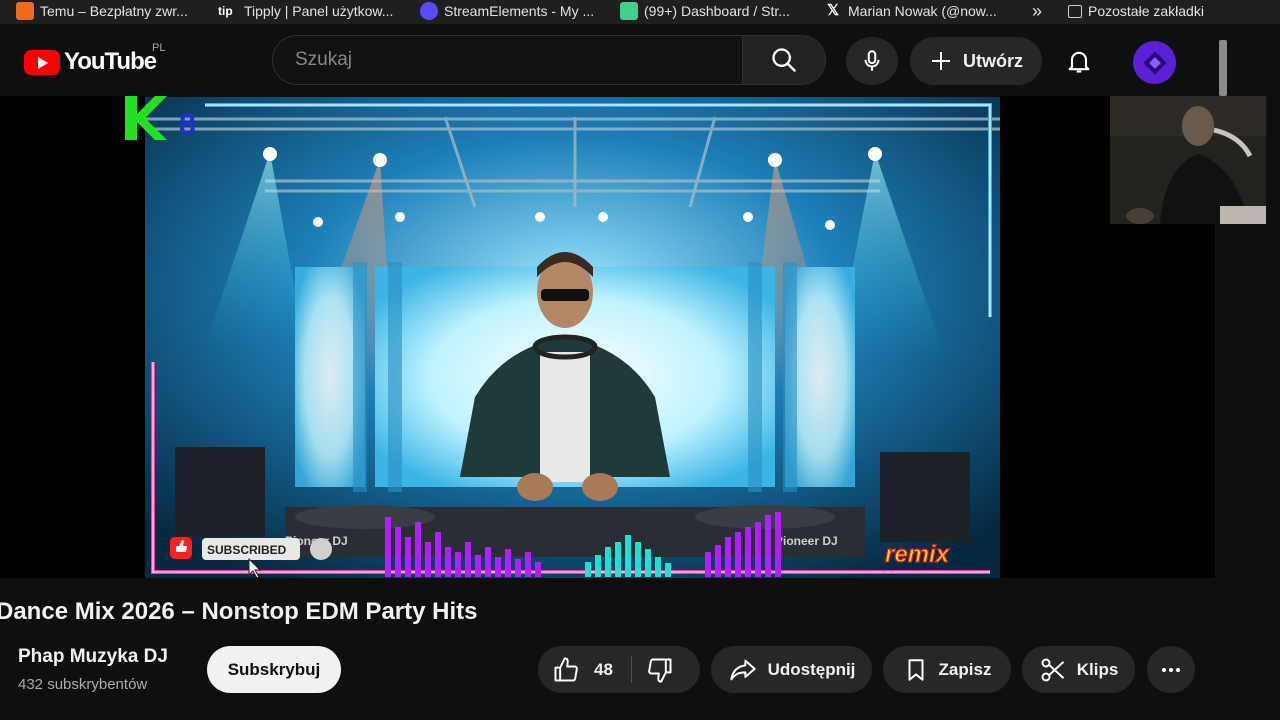 The image size is (1280, 720). I want to click on video-title: Dance Mix 2026 – Nonstop EDM Party Hits, so click(239, 611).